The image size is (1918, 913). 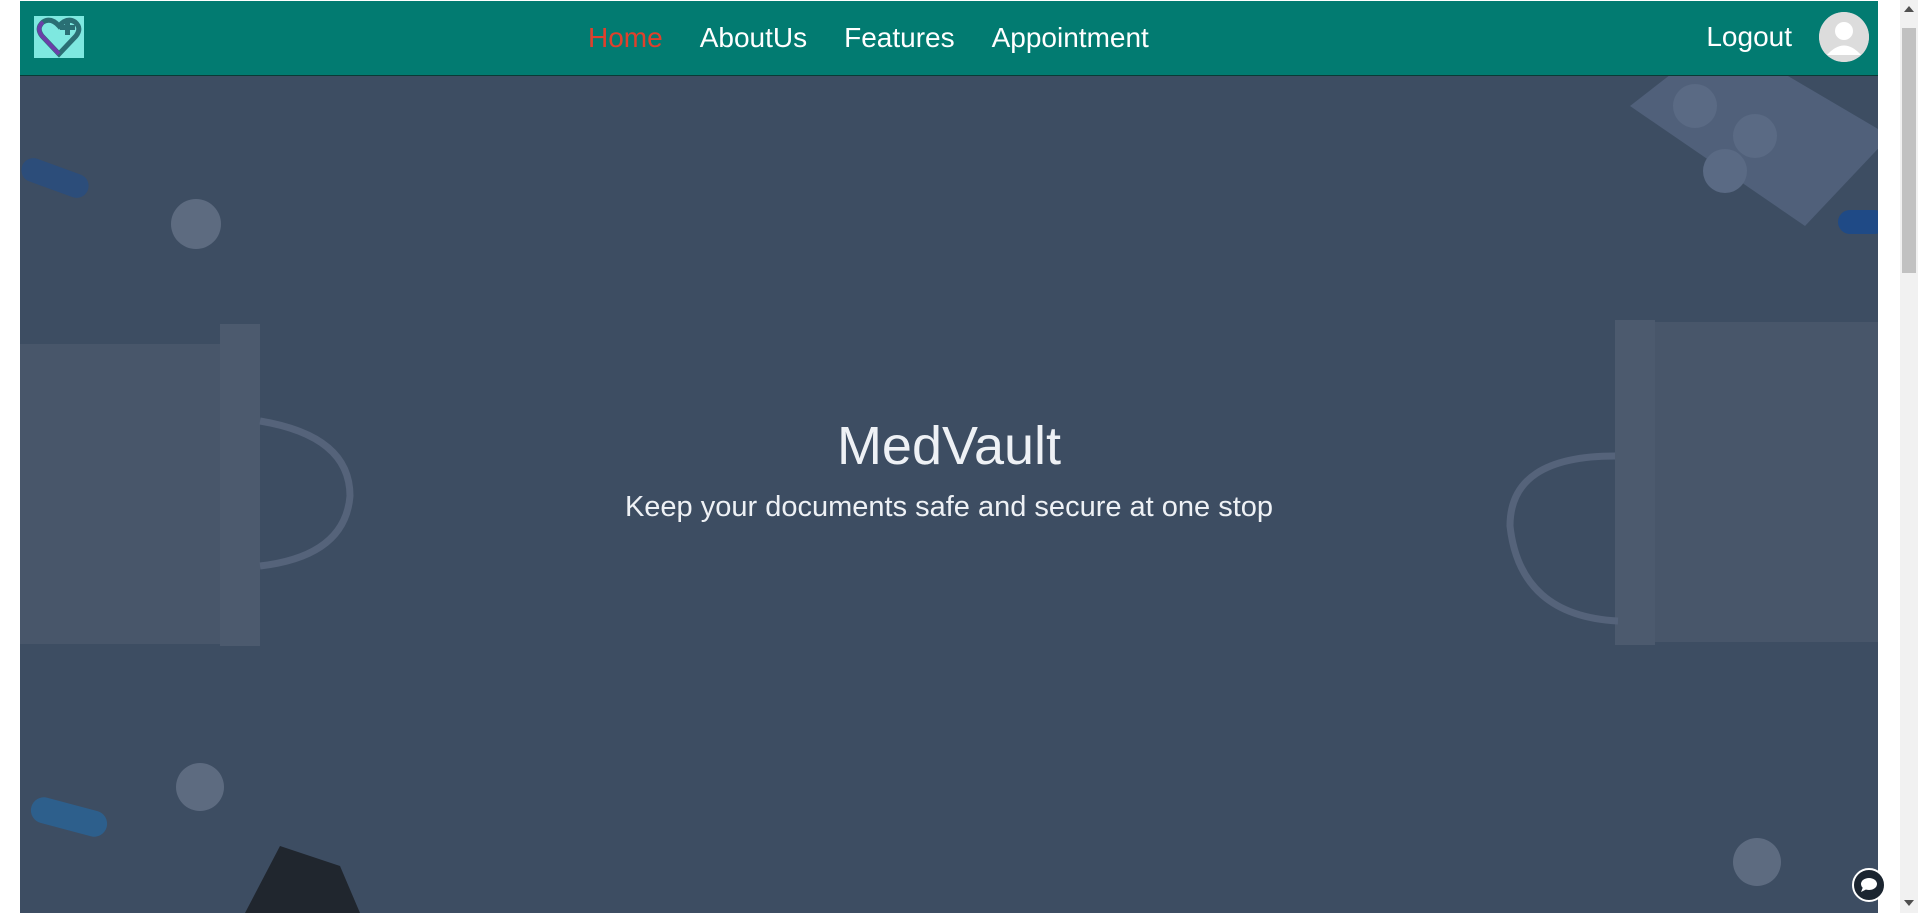 I want to click on nav-links: Home AboutUs Features Appointment, so click(x=887, y=38).